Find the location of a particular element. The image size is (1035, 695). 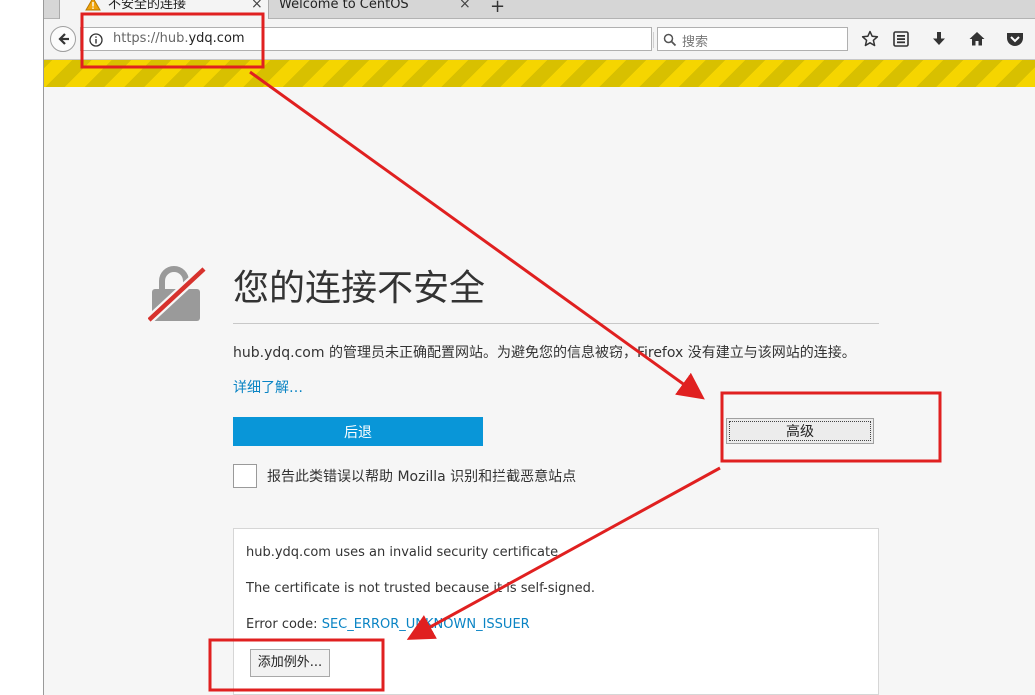

search-icon is located at coordinates (670, 41).